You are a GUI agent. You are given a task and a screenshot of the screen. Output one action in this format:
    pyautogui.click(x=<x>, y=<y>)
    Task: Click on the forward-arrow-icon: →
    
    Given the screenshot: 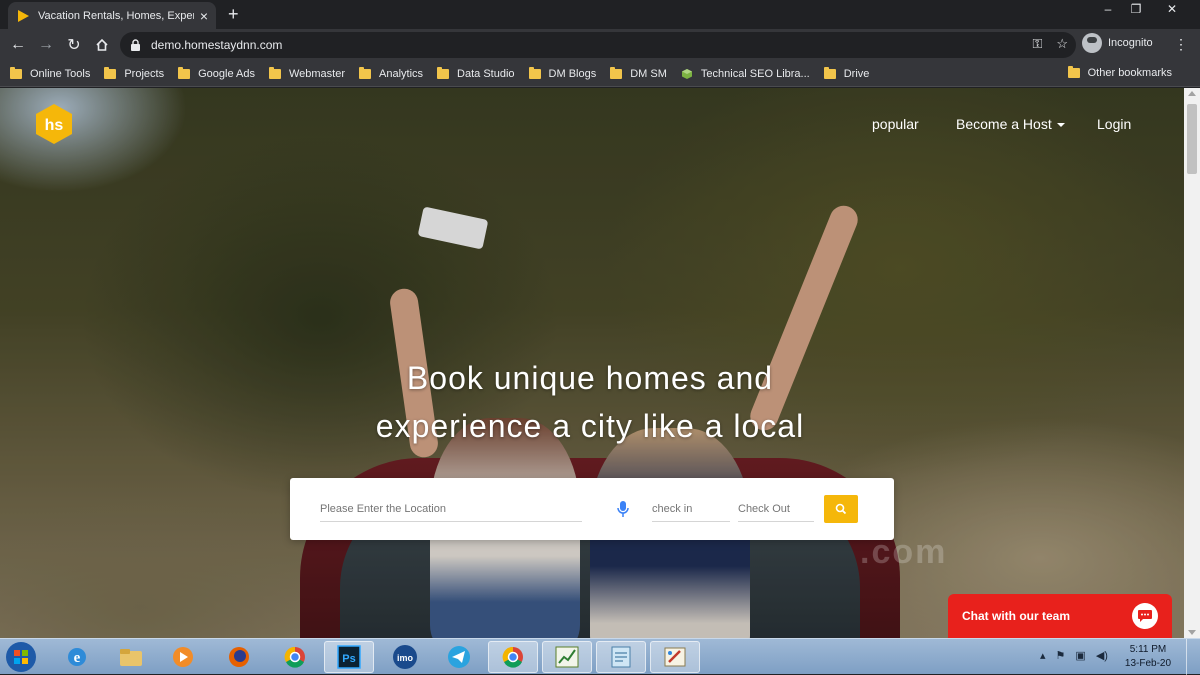 What is the action you would take?
    pyautogui.click(x=46, y=45)
    